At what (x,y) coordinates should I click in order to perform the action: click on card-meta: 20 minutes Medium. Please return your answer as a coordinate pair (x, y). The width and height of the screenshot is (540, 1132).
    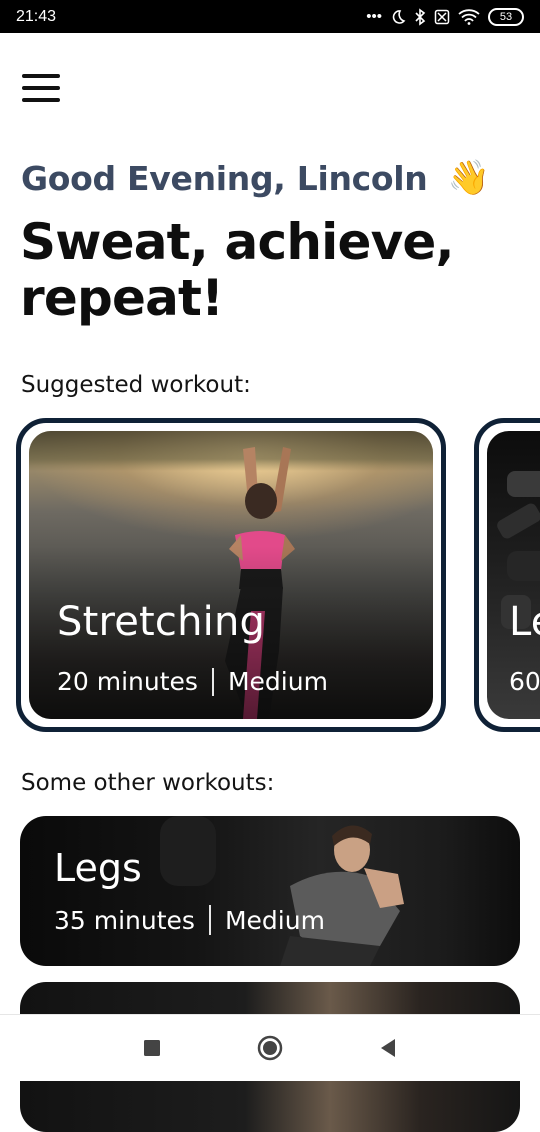
    Looking at the image, I should click on (192, 681).